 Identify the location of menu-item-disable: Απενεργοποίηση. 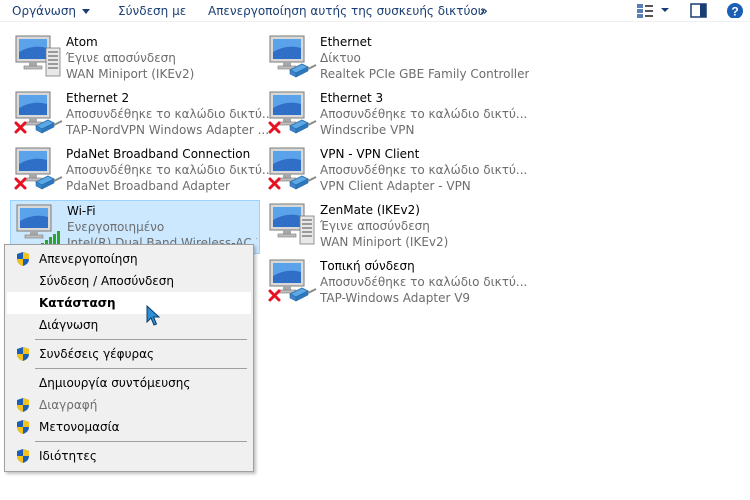
(129, 259).